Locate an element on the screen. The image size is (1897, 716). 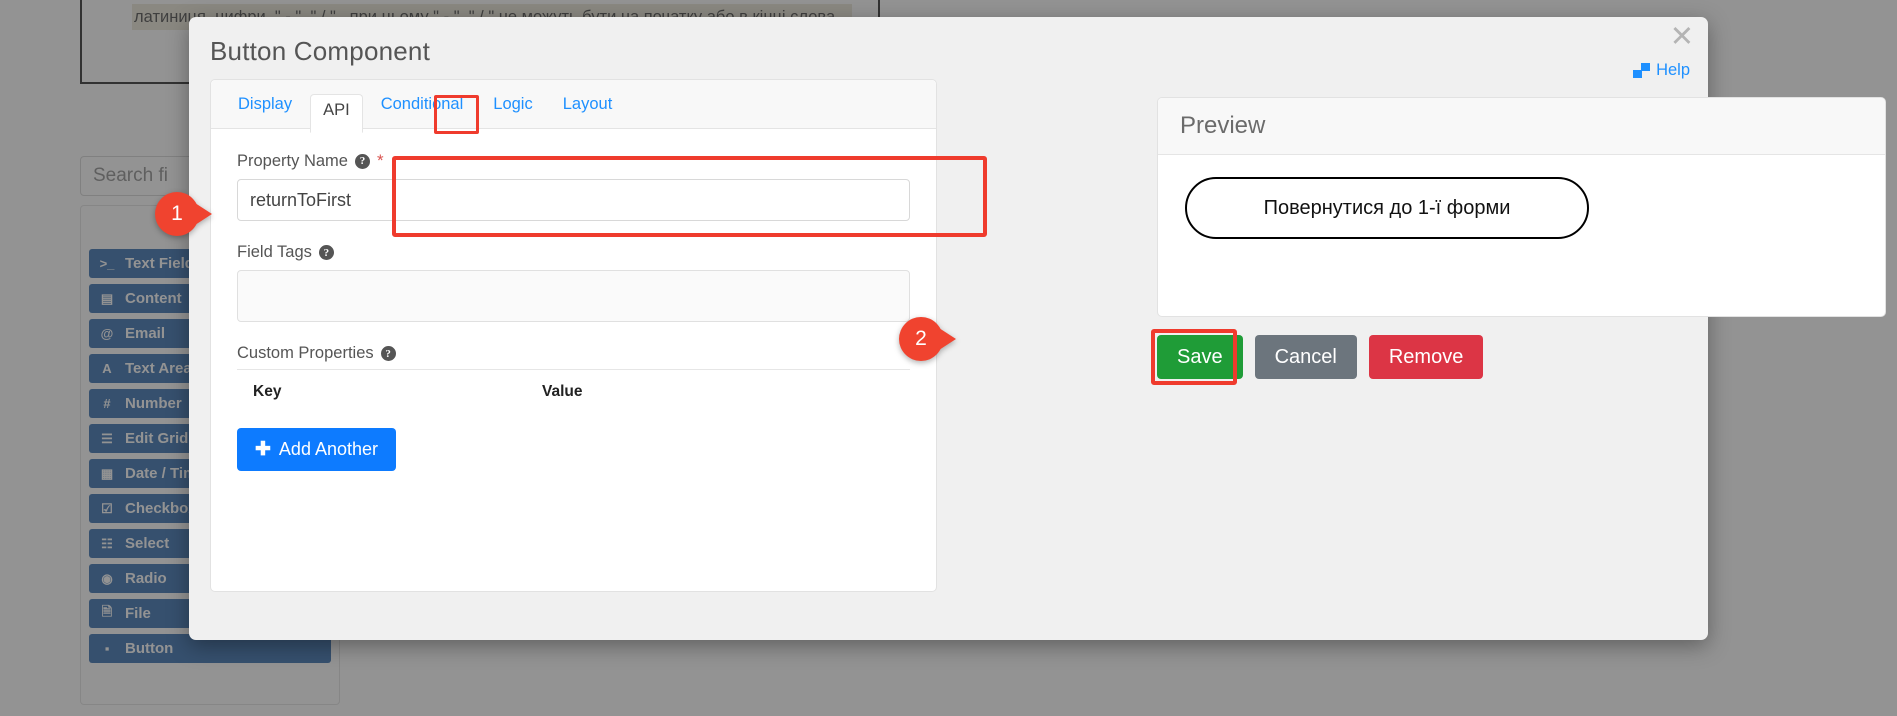
preview-button: Повернутися до 1-ї форми is located at coordinates (1387, 208).